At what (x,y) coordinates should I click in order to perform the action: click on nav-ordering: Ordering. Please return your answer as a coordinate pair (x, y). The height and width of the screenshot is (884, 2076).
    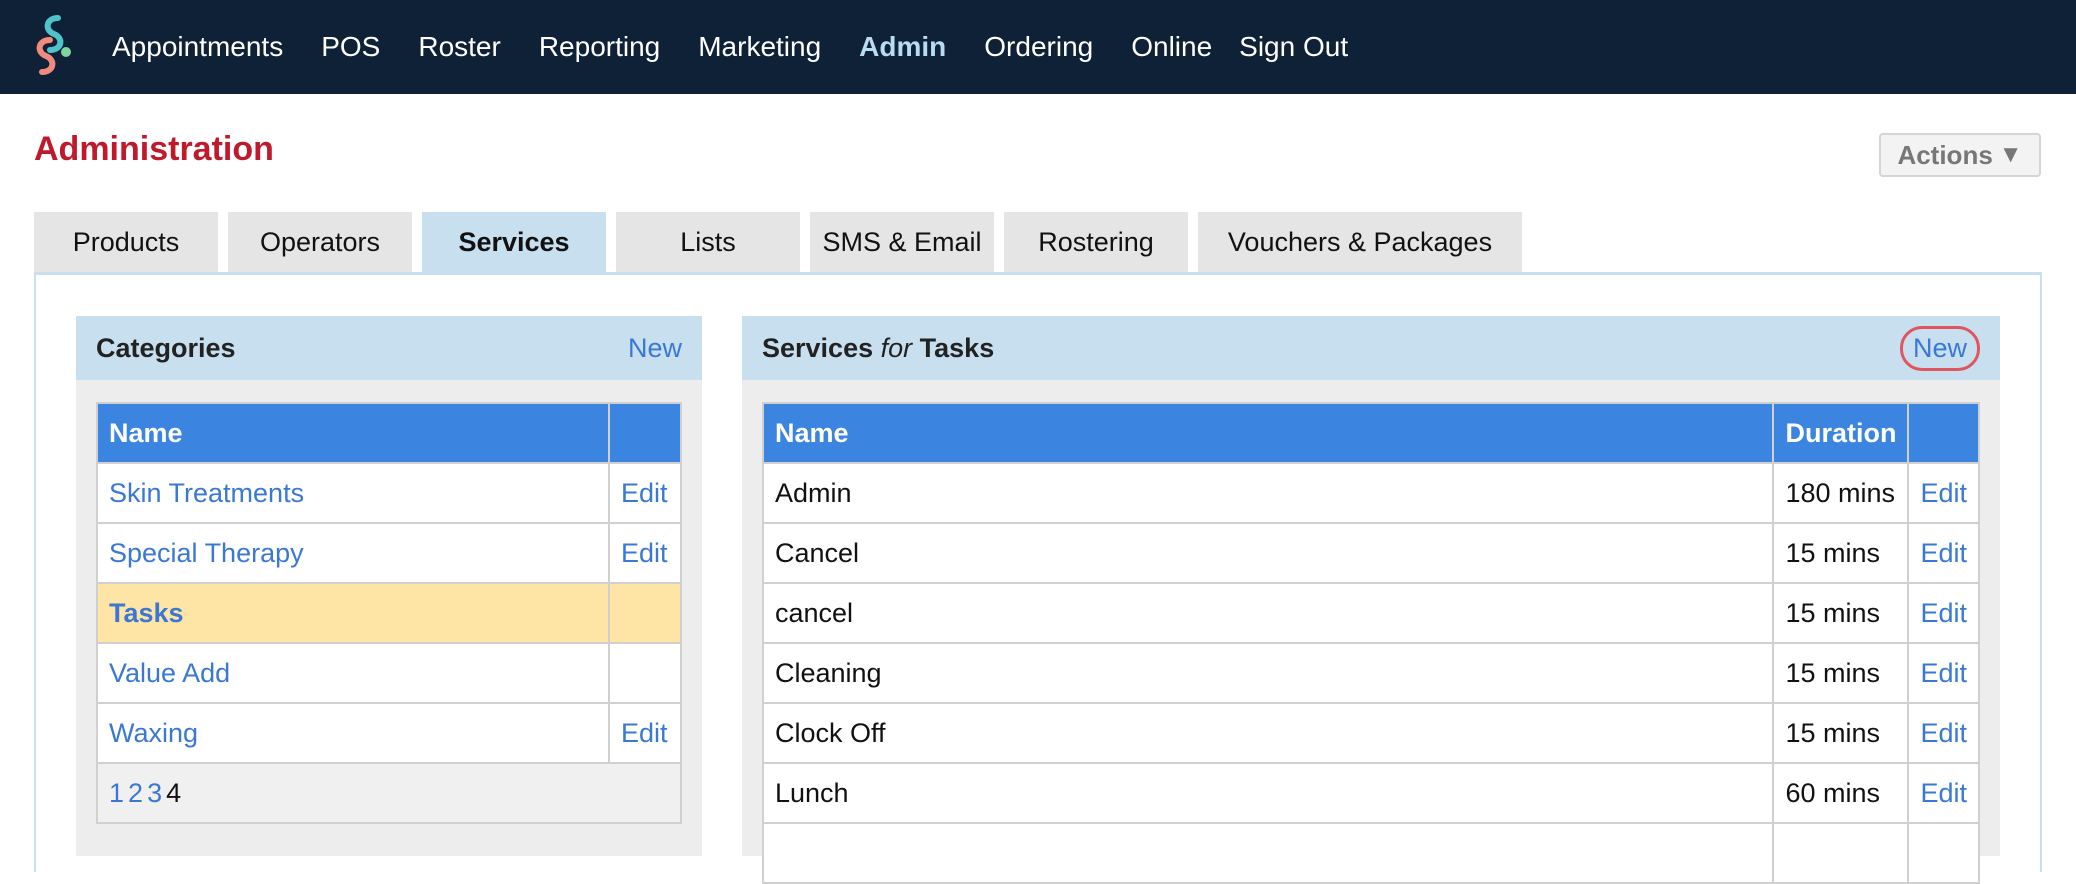
    Looking at the image, I should click on (1038, 47).